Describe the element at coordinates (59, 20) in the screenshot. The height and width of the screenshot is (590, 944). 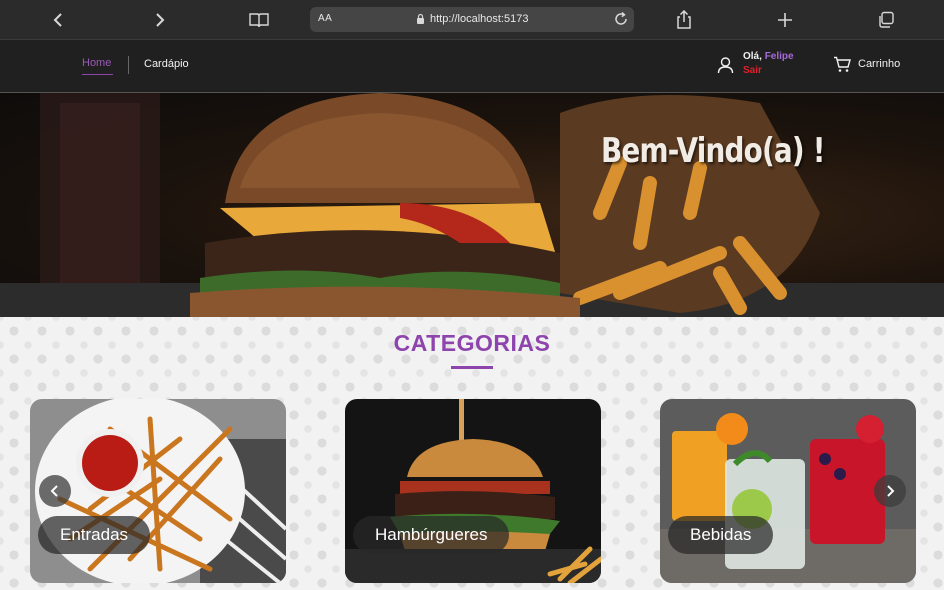
I see `back-icon` at that location.